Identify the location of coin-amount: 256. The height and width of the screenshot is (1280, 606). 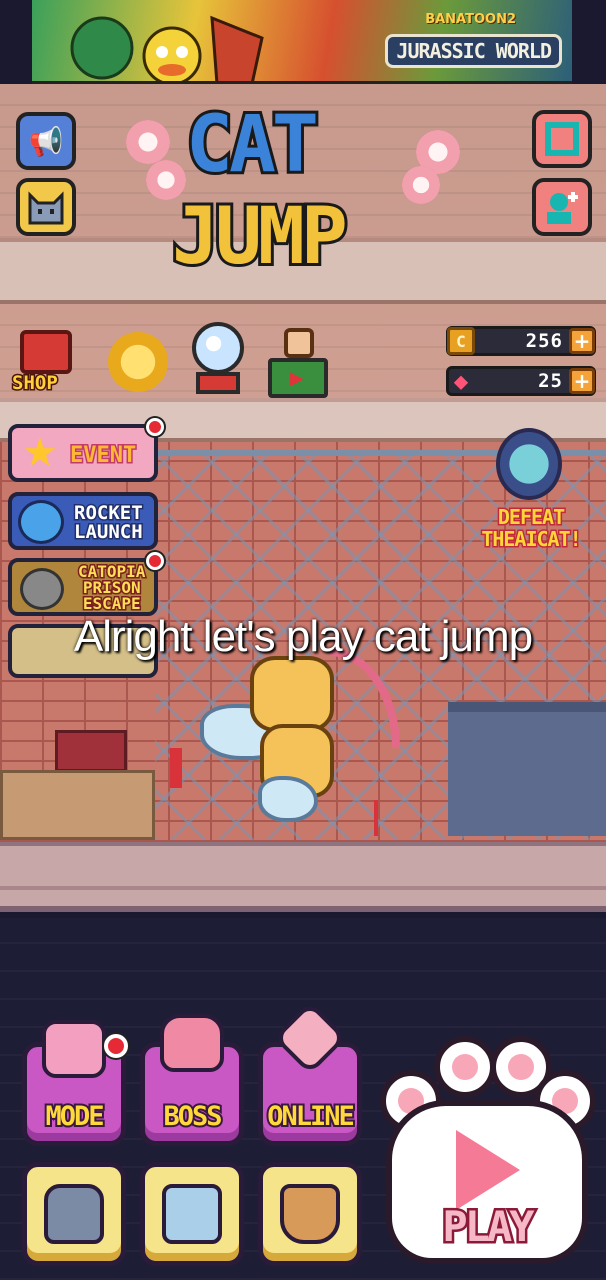
(544, 341).